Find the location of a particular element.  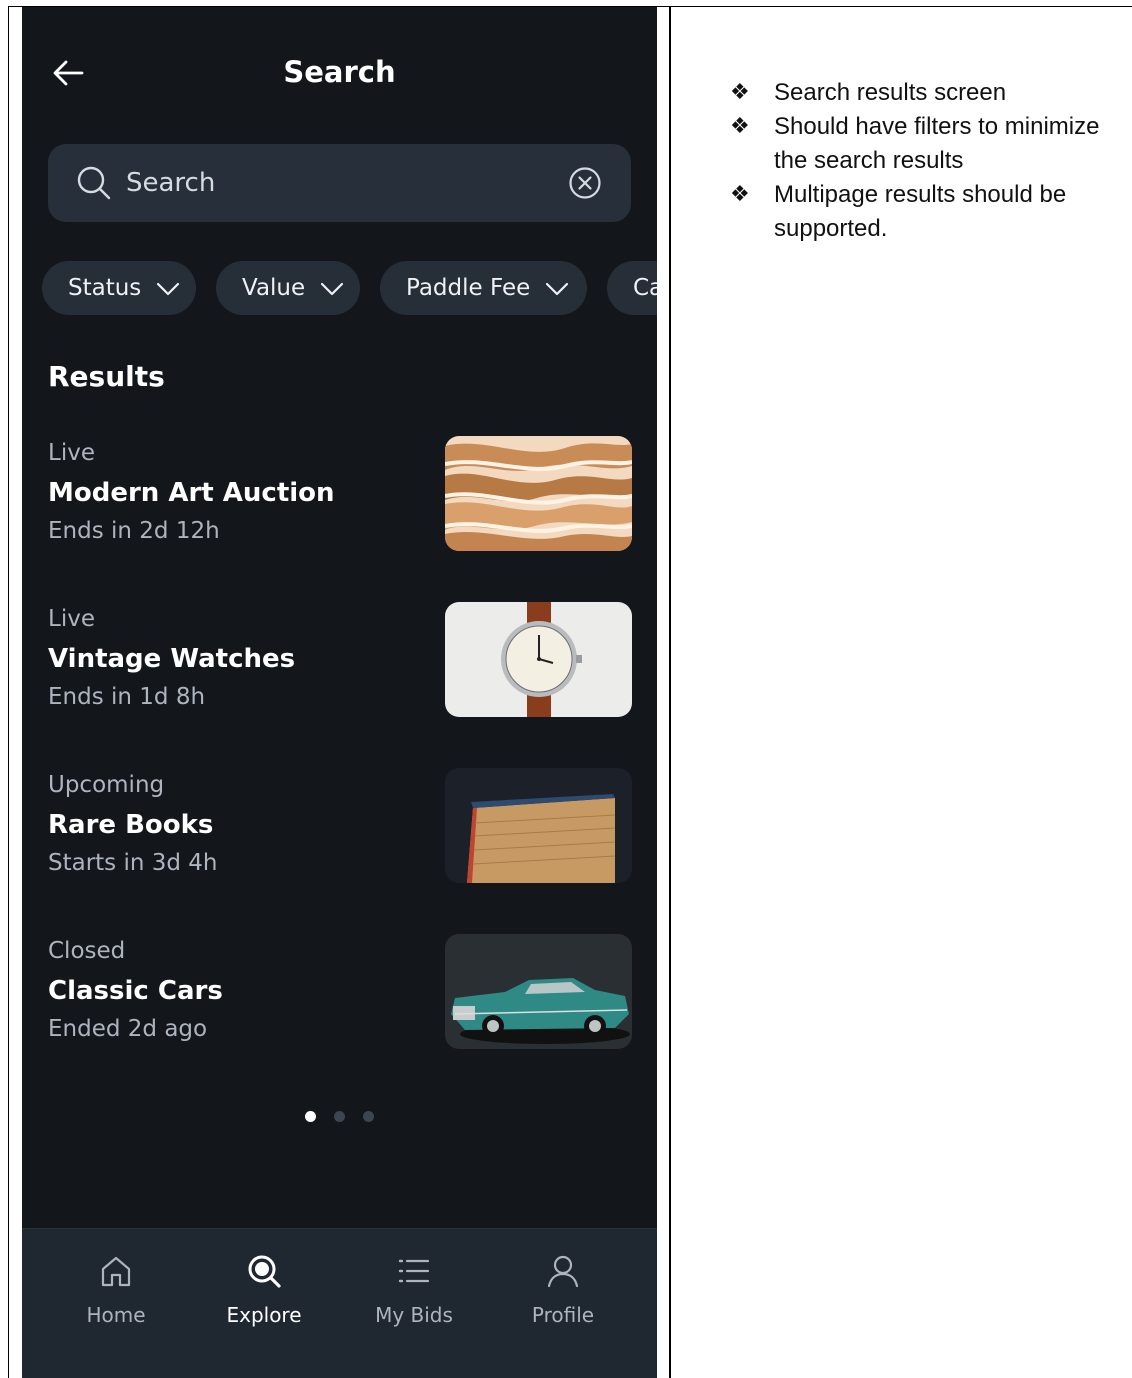

result-item-rare-books: Upcoming Rare Books Starts in 3d 4h is located at coordinates (340, 826).